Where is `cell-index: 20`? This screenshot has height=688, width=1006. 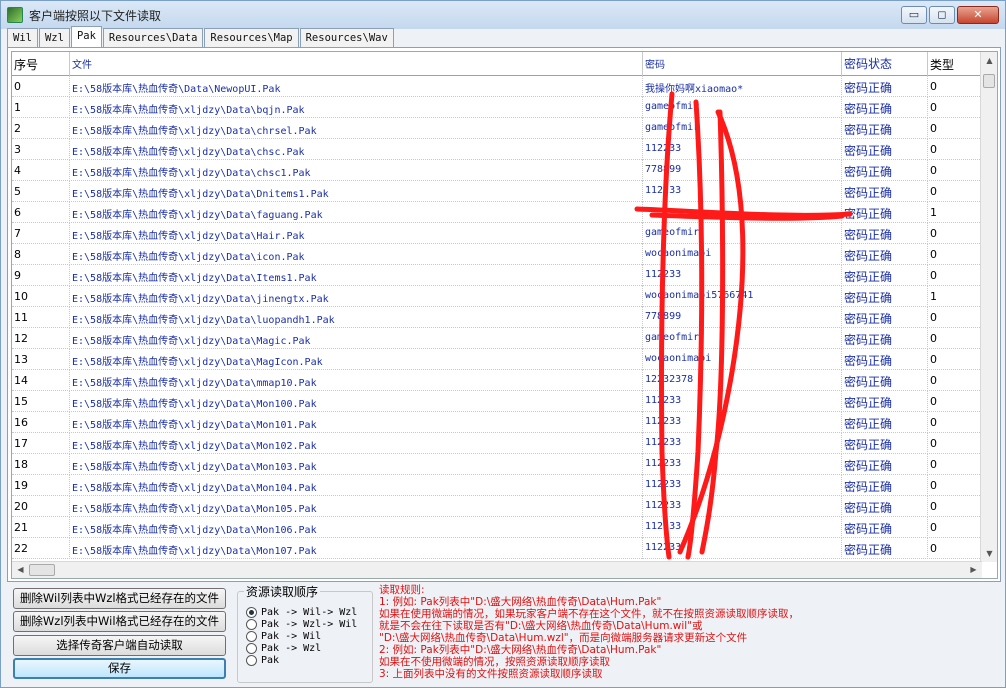 cell-index: 20 is located at coordinates (41, 506).